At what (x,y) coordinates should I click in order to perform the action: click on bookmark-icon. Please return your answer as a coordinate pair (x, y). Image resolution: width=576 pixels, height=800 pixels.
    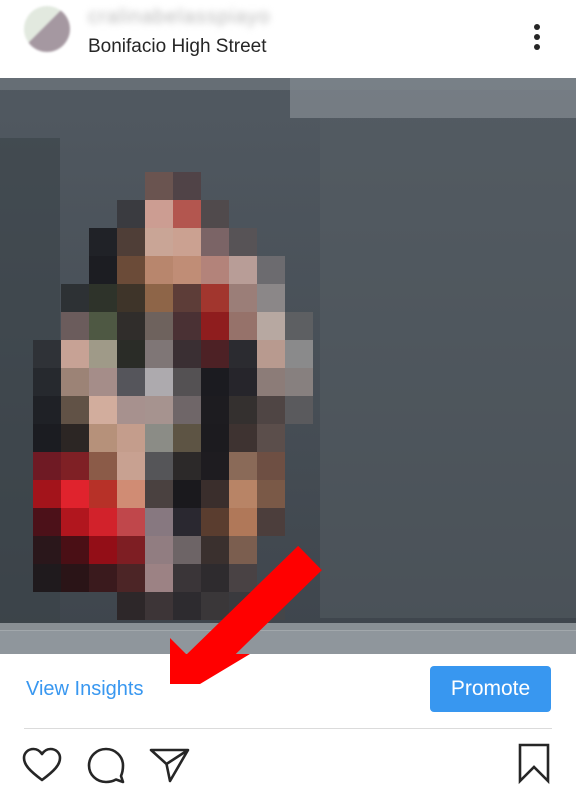
    Looking at the image, I should click on (534, 764).